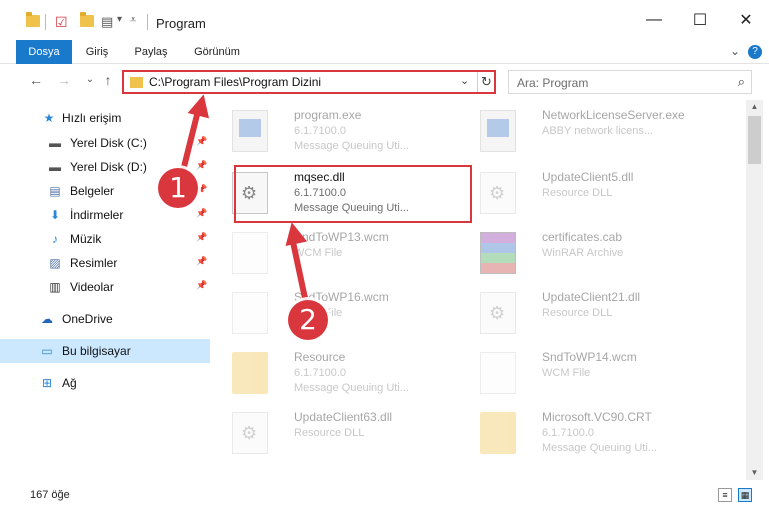 The width and height of the screenshot is (769, 521). What do you see at coordinates (630, 82) in the screenshot?
I see `search-box: Ara: Program ⌕` at bounding box center [630, 82].